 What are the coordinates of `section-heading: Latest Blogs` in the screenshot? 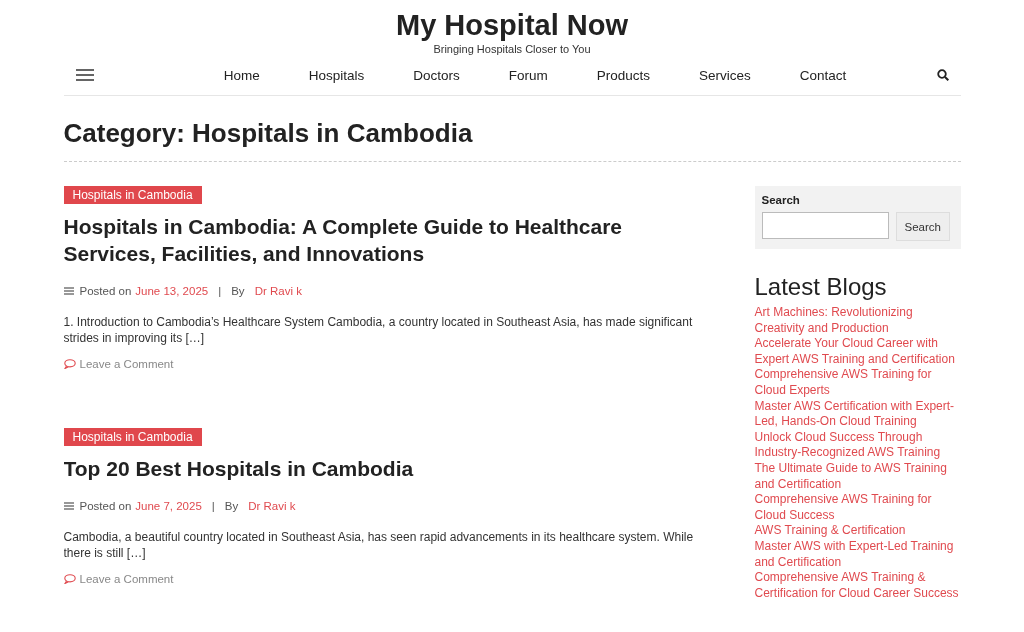 It's located at (821, 287).